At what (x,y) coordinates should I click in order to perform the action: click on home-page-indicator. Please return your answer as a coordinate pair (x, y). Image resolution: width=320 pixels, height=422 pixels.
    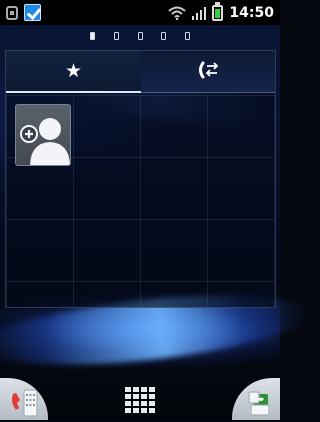
    Looking at the image, I should click on (140, 36).